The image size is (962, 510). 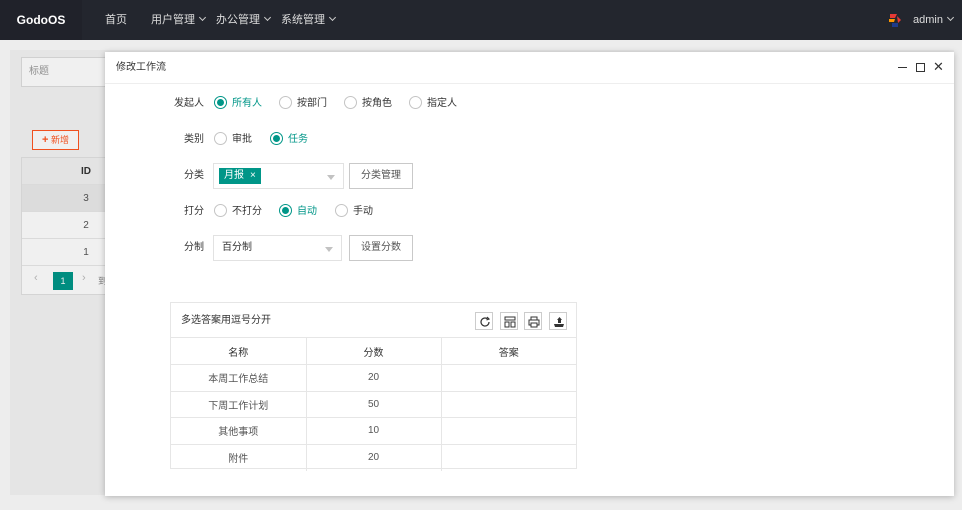 I want to click on table-row: 附件 20, so click(x=373, y=457).